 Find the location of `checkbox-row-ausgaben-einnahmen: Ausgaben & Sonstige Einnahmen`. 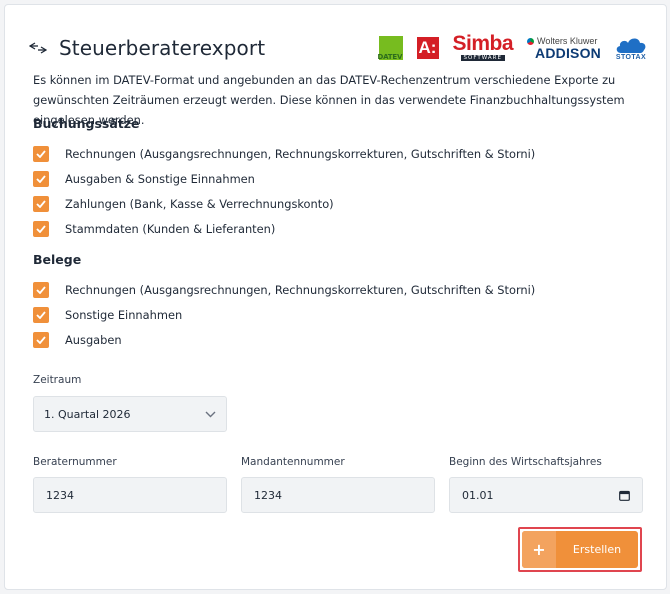

checkbox-row-ausgaben-einnahmen: Ausgaben & Sonstige Einnahmen is located at coordinates (144, 179).